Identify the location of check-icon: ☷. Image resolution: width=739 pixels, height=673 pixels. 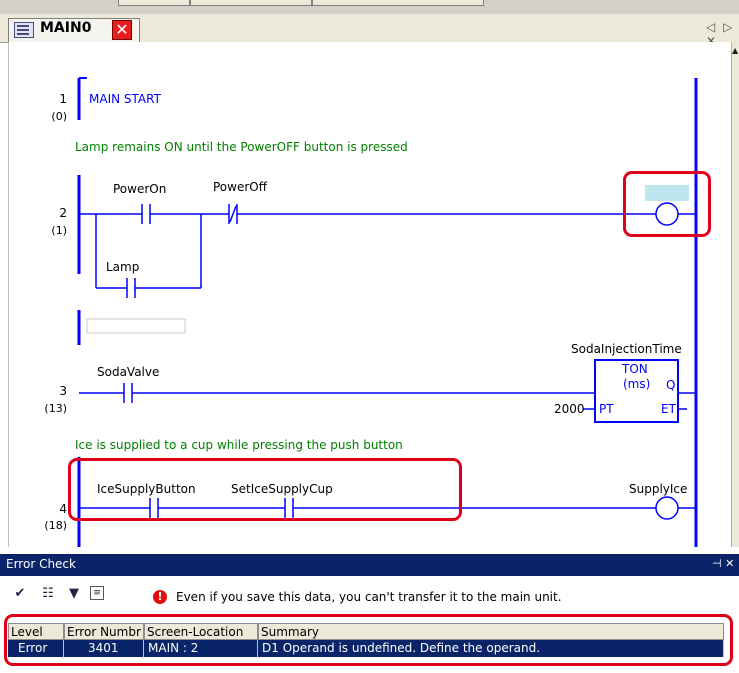
(48, 594).